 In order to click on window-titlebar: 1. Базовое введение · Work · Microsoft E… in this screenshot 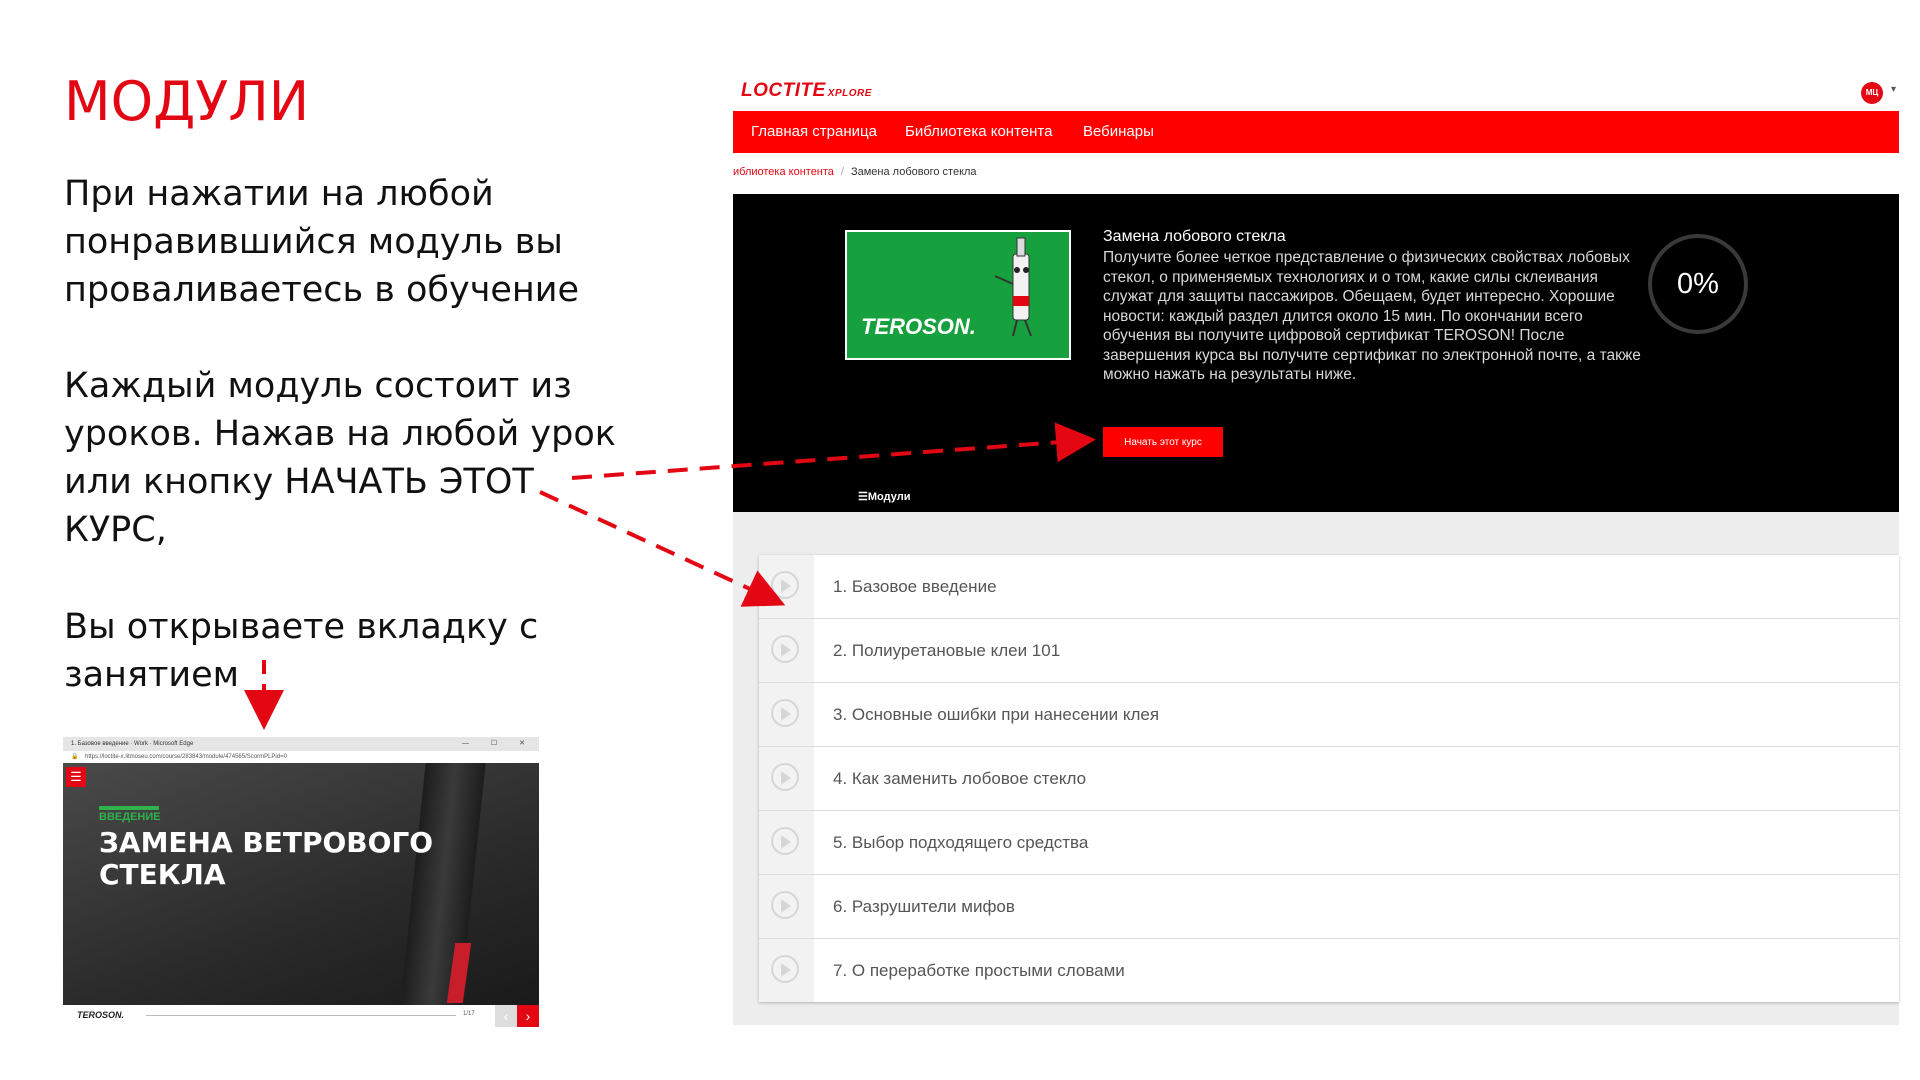, I will do `click(301, 744)`.